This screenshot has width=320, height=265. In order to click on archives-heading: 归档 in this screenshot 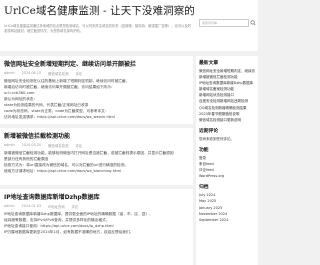, I will do `click(204, 188)`.